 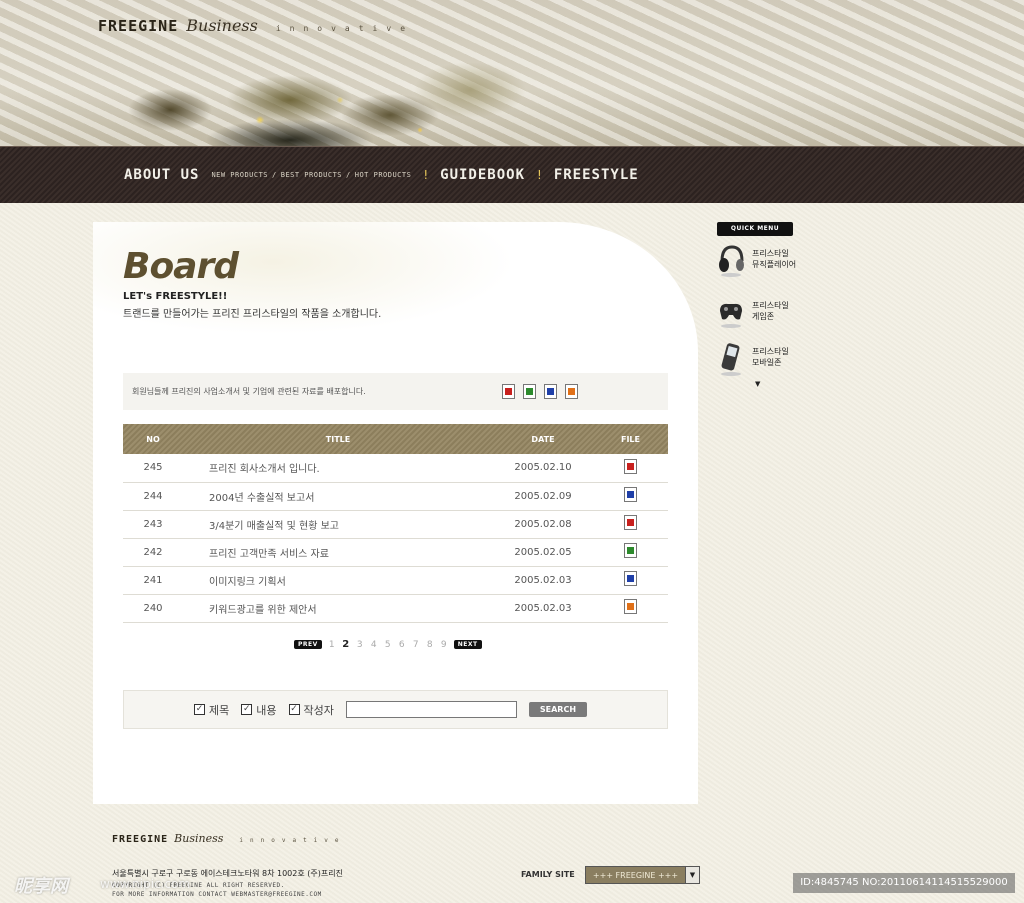 I want to click on family-site-select: +++ FREEGINE +++ ▼, so click(x=642, y=875).